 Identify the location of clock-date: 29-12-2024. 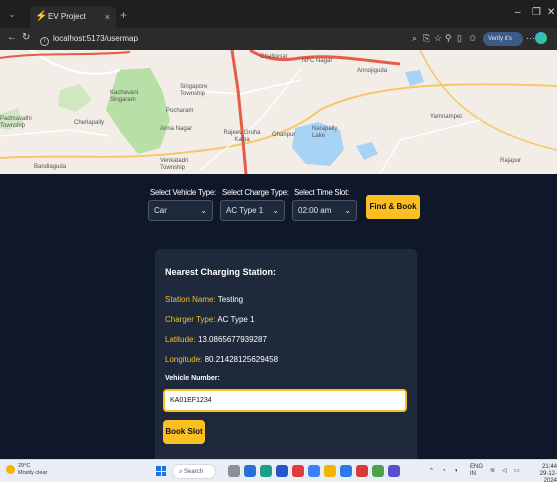
(548, 476).